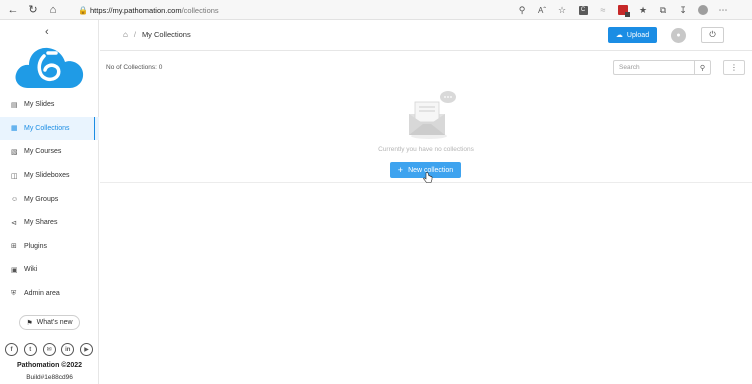 Image resolution: width=752 pixels, height=384 pixels. What do you see at coordinates (14, 105) in the screenshot?
I see `slides-icon: ▤` at bounding box center [14, 105].